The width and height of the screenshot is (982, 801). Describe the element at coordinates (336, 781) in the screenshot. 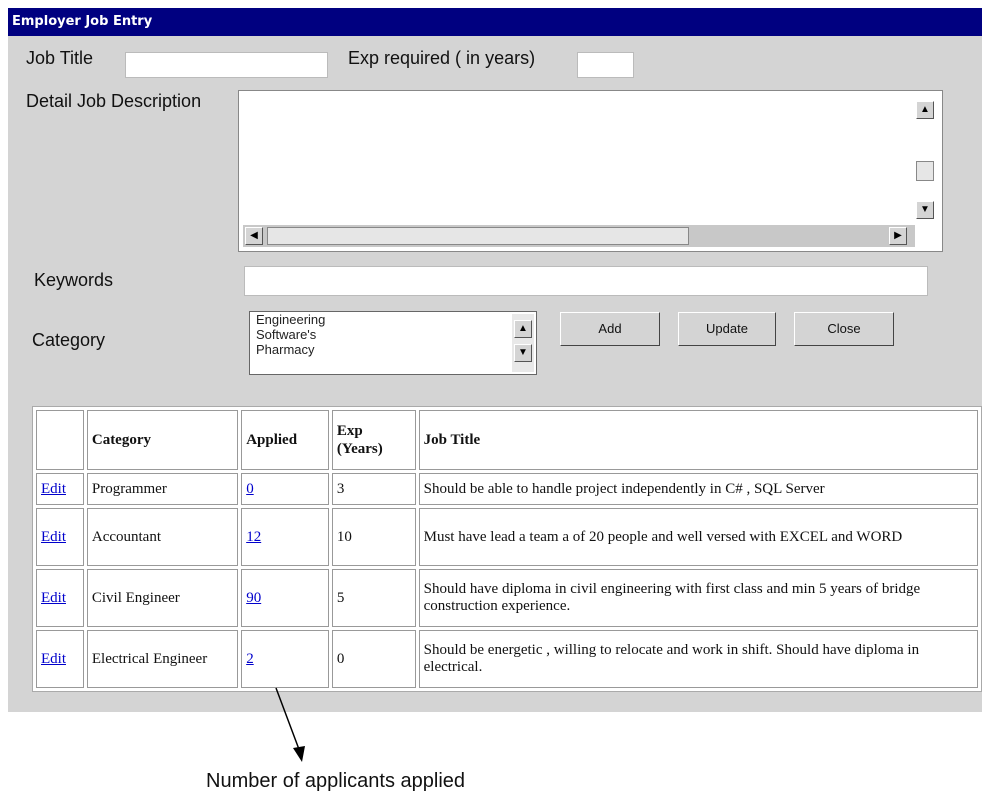

I see `annotation-caption: Number of applicants applied` at that location.